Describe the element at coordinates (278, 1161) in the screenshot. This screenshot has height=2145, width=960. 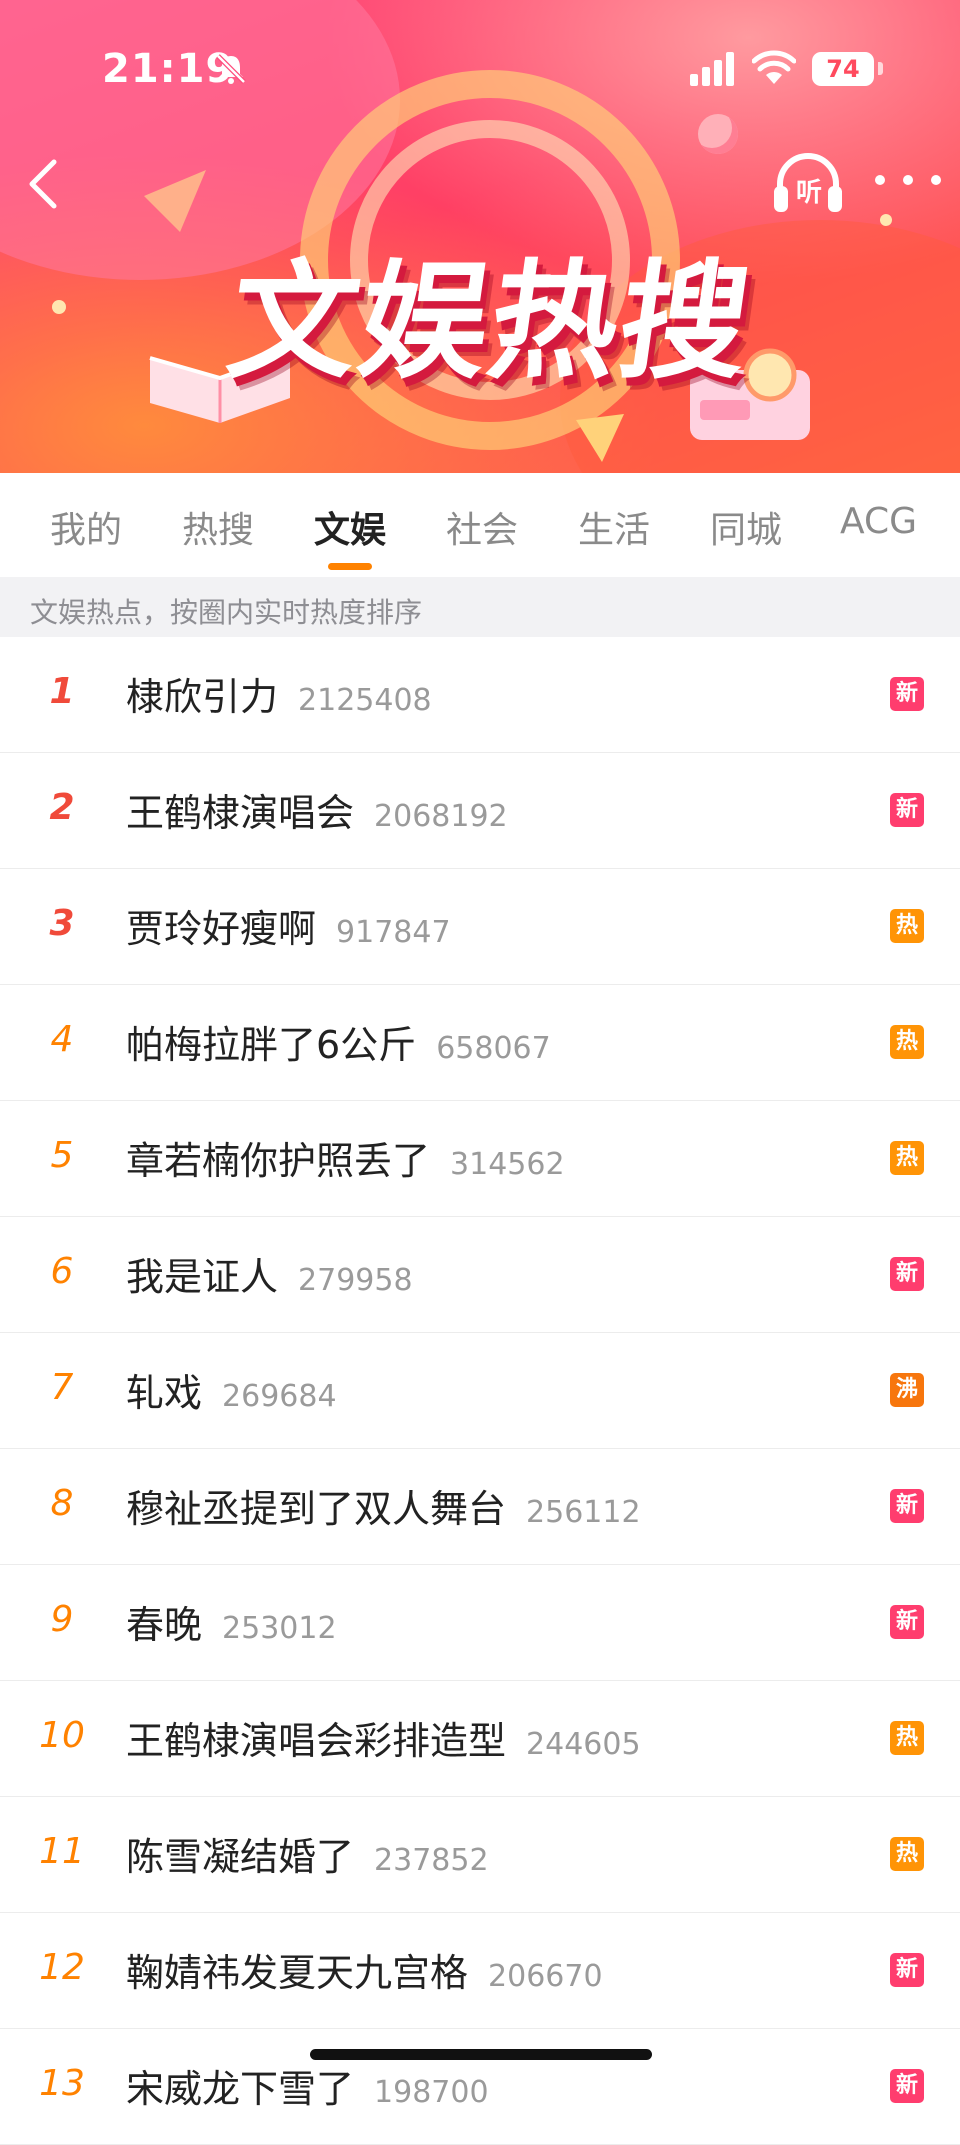
I see `topic-title-text: 章若楠你护照丢了` at that location.